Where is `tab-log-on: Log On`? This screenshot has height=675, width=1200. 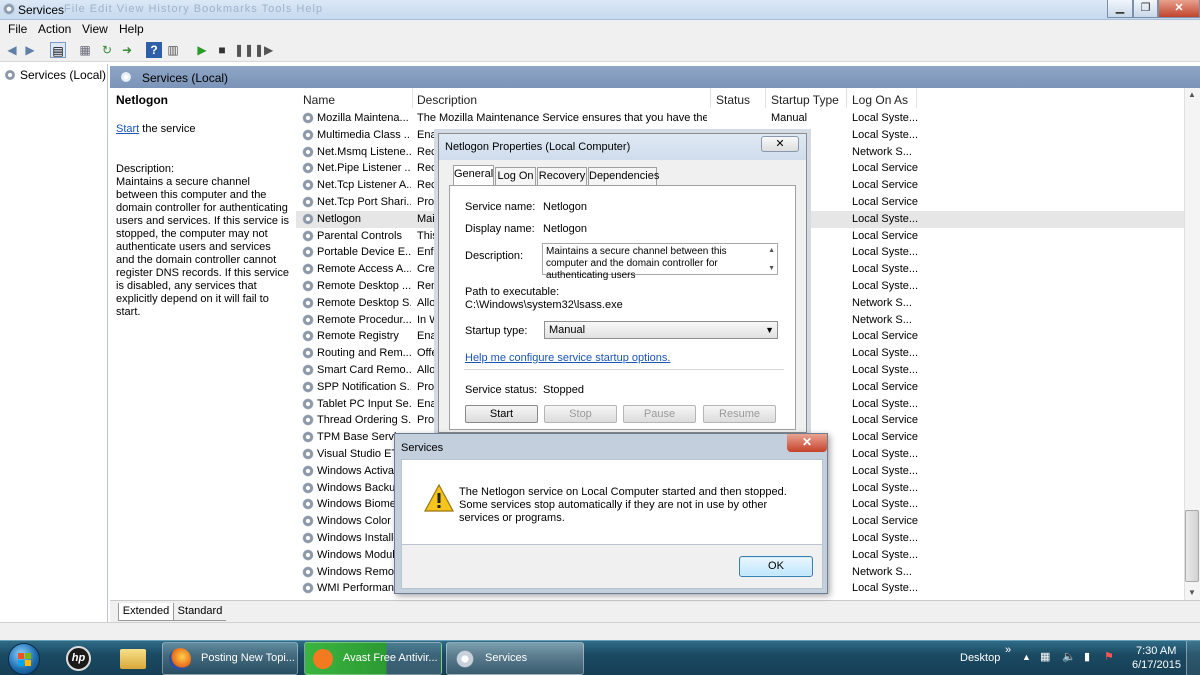
tab-log-on: Log On is located at coordinates (515, 176).